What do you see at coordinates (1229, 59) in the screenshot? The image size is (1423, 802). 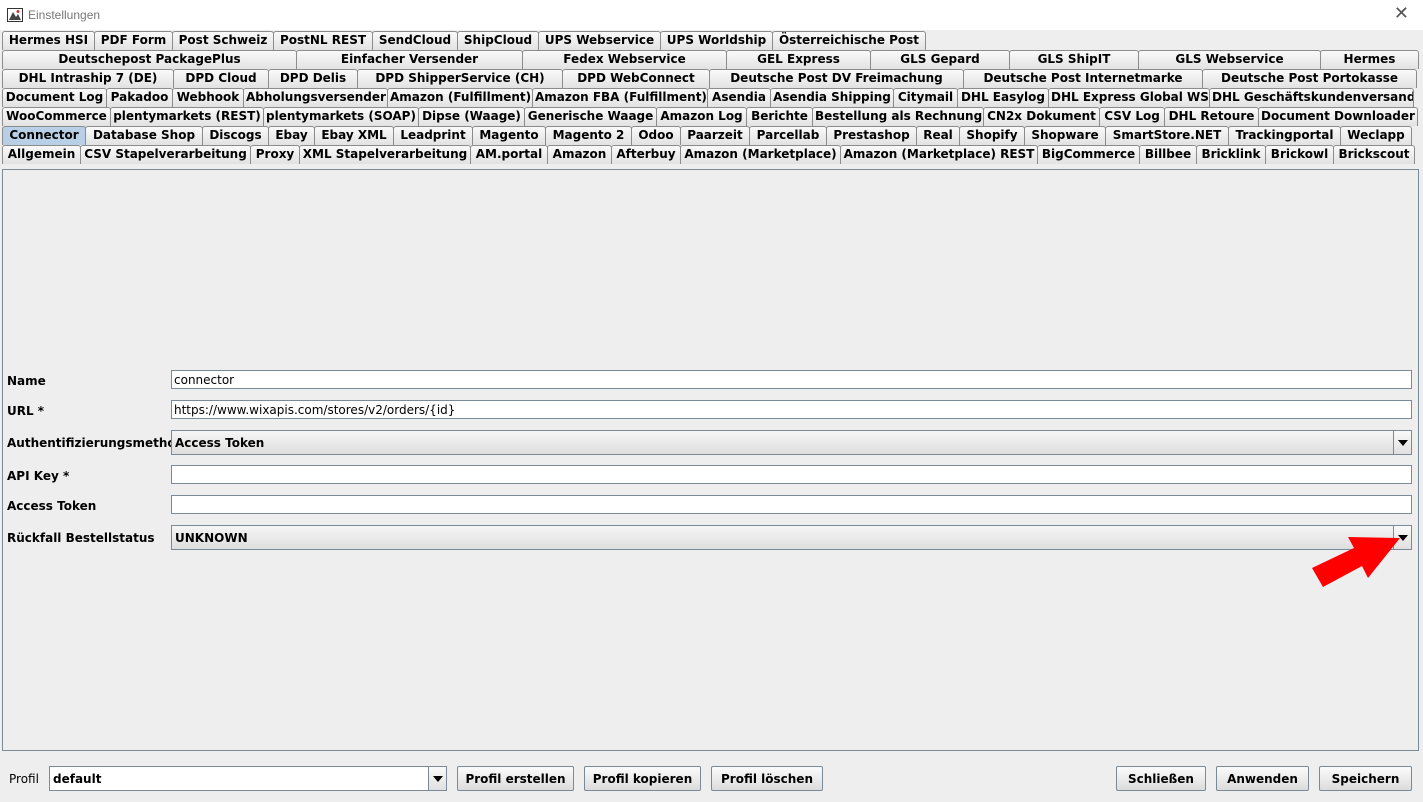 I see `tab-gls-webservice: GLS Webservice` at bounding box center [1229, 59].